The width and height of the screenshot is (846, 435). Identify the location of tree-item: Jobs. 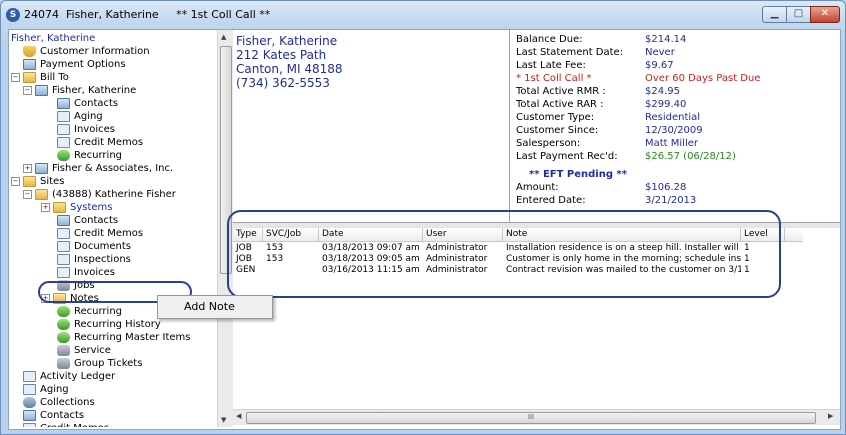
(76, 285).